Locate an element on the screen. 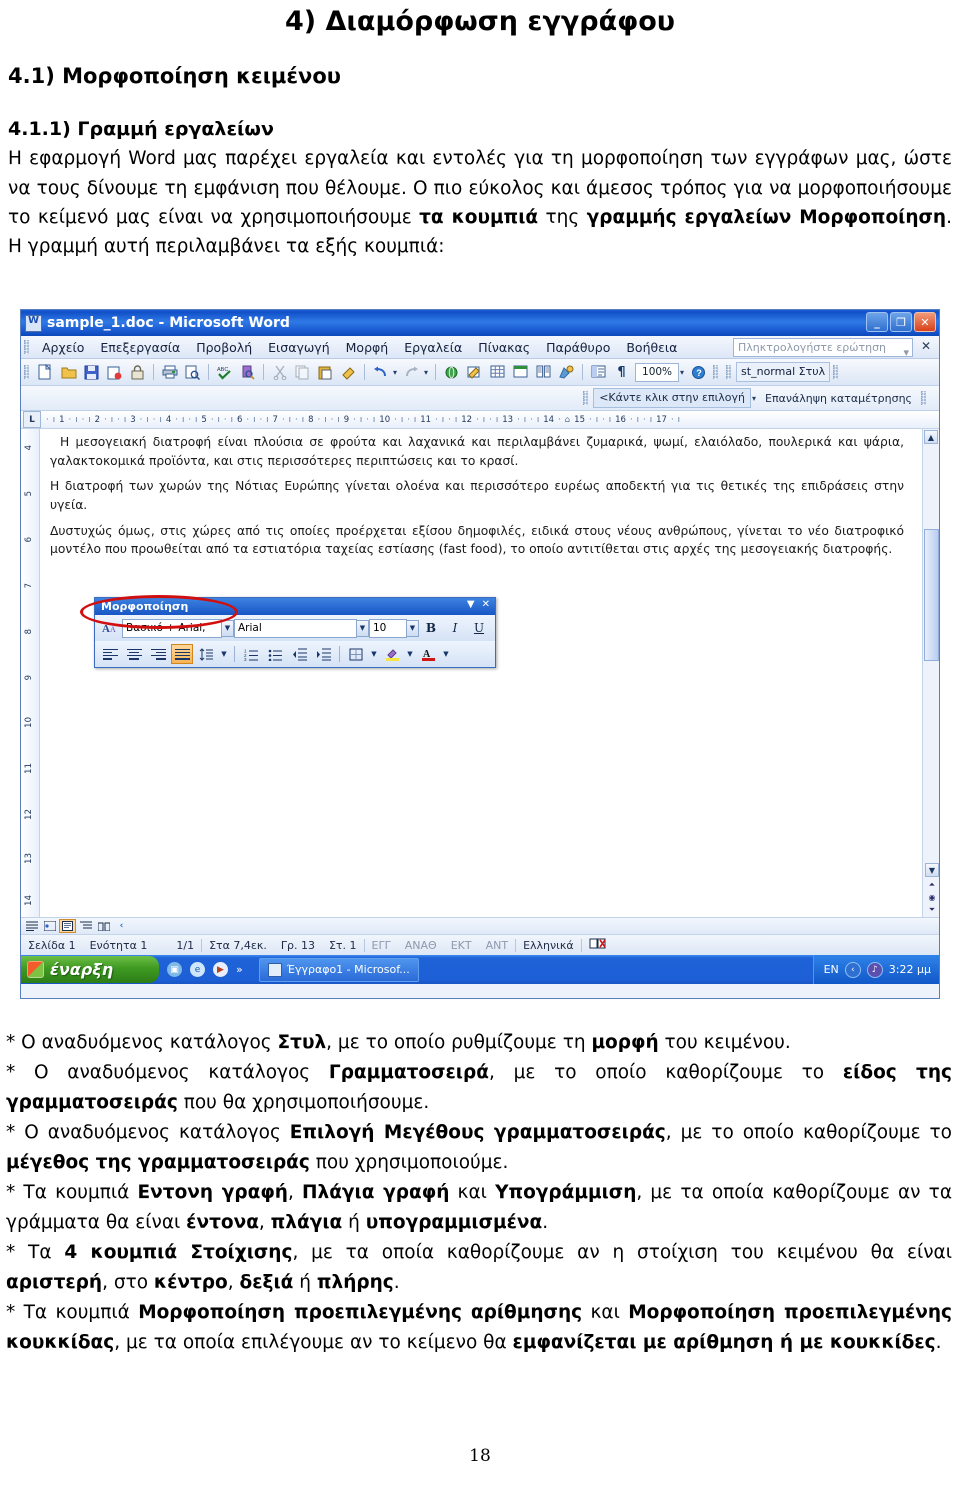 This screenshot has height=1494, width=960. document-map-icon is located at coordinates (598, 372).